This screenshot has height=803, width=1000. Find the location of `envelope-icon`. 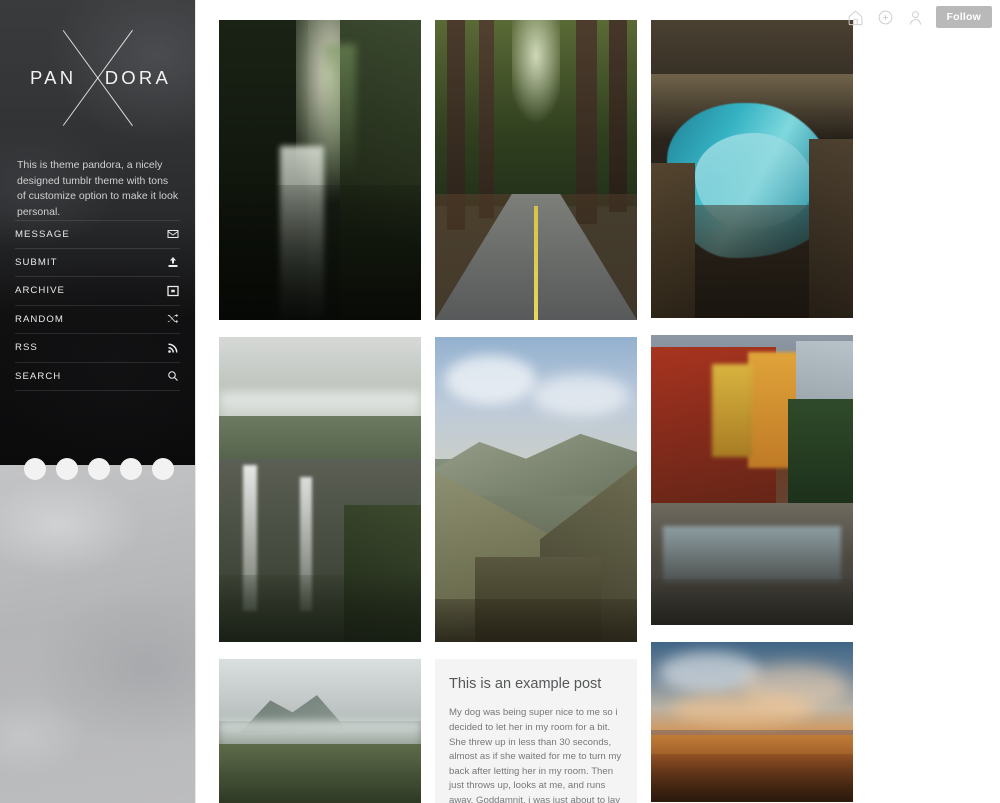

envelope-icon is located at coordinates (173, 234).